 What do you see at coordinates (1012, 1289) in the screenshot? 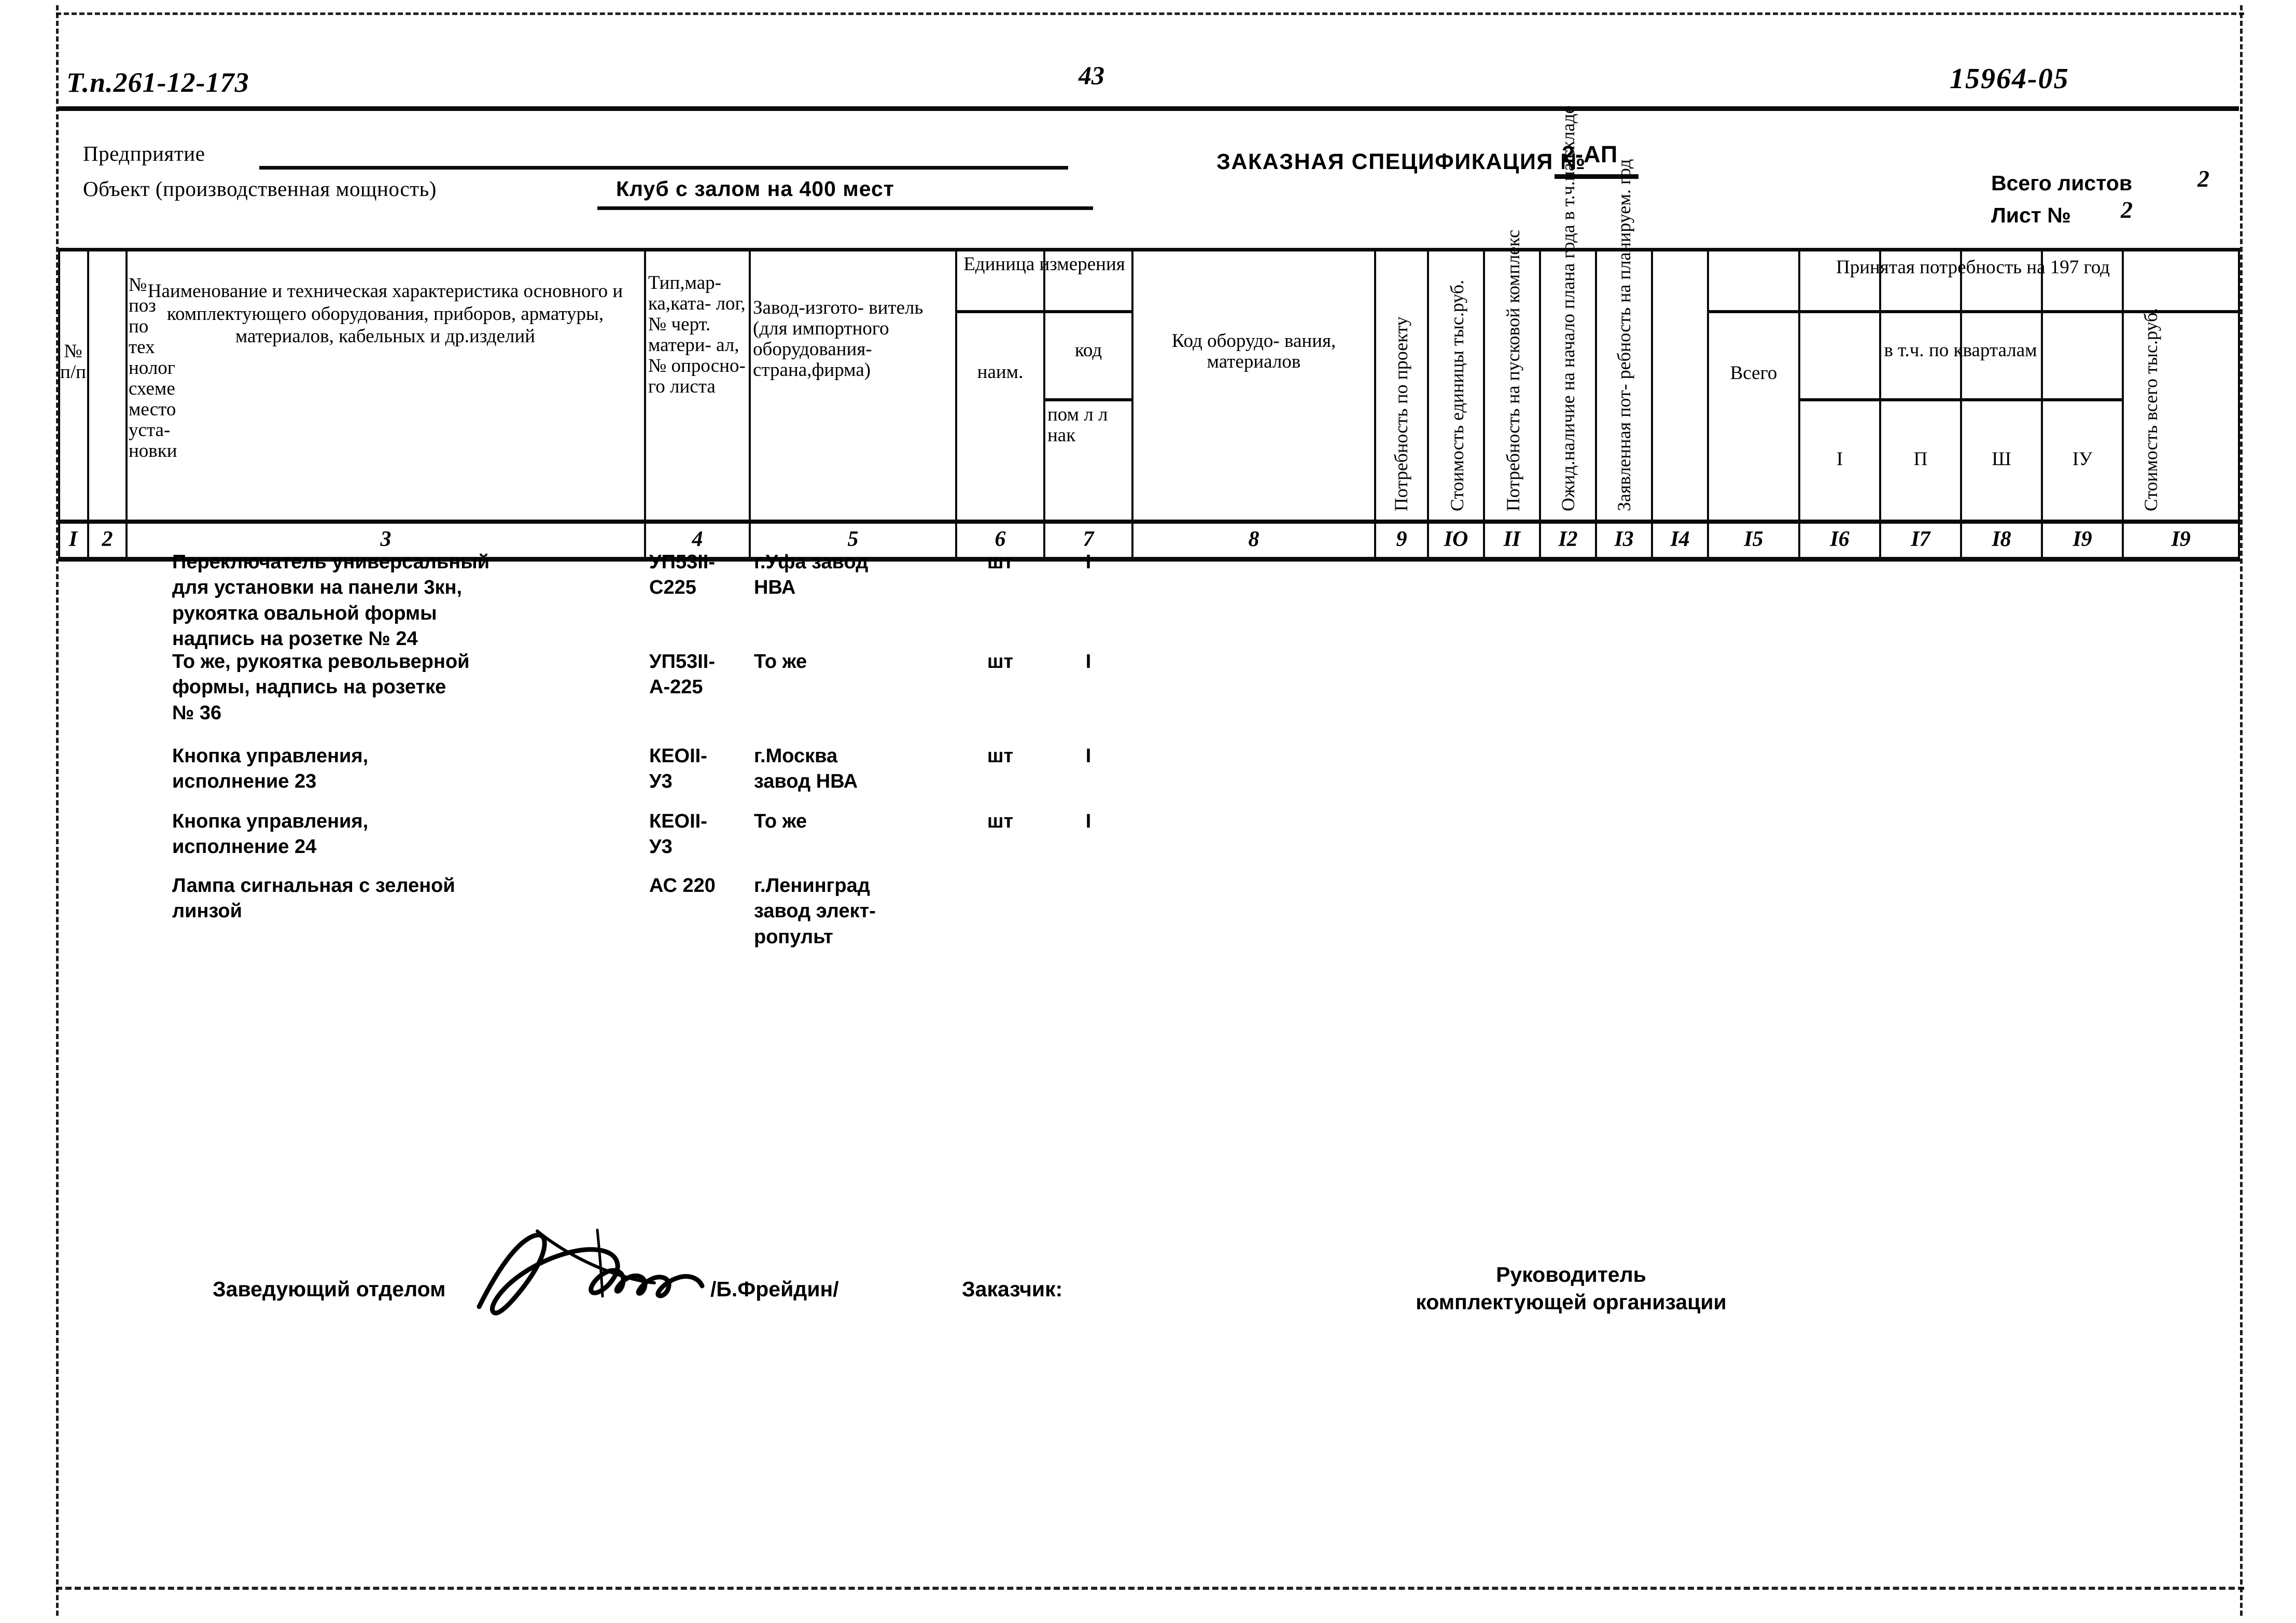
I see `customer-label: Заказчик:` at bounding box center [1012, 1289].